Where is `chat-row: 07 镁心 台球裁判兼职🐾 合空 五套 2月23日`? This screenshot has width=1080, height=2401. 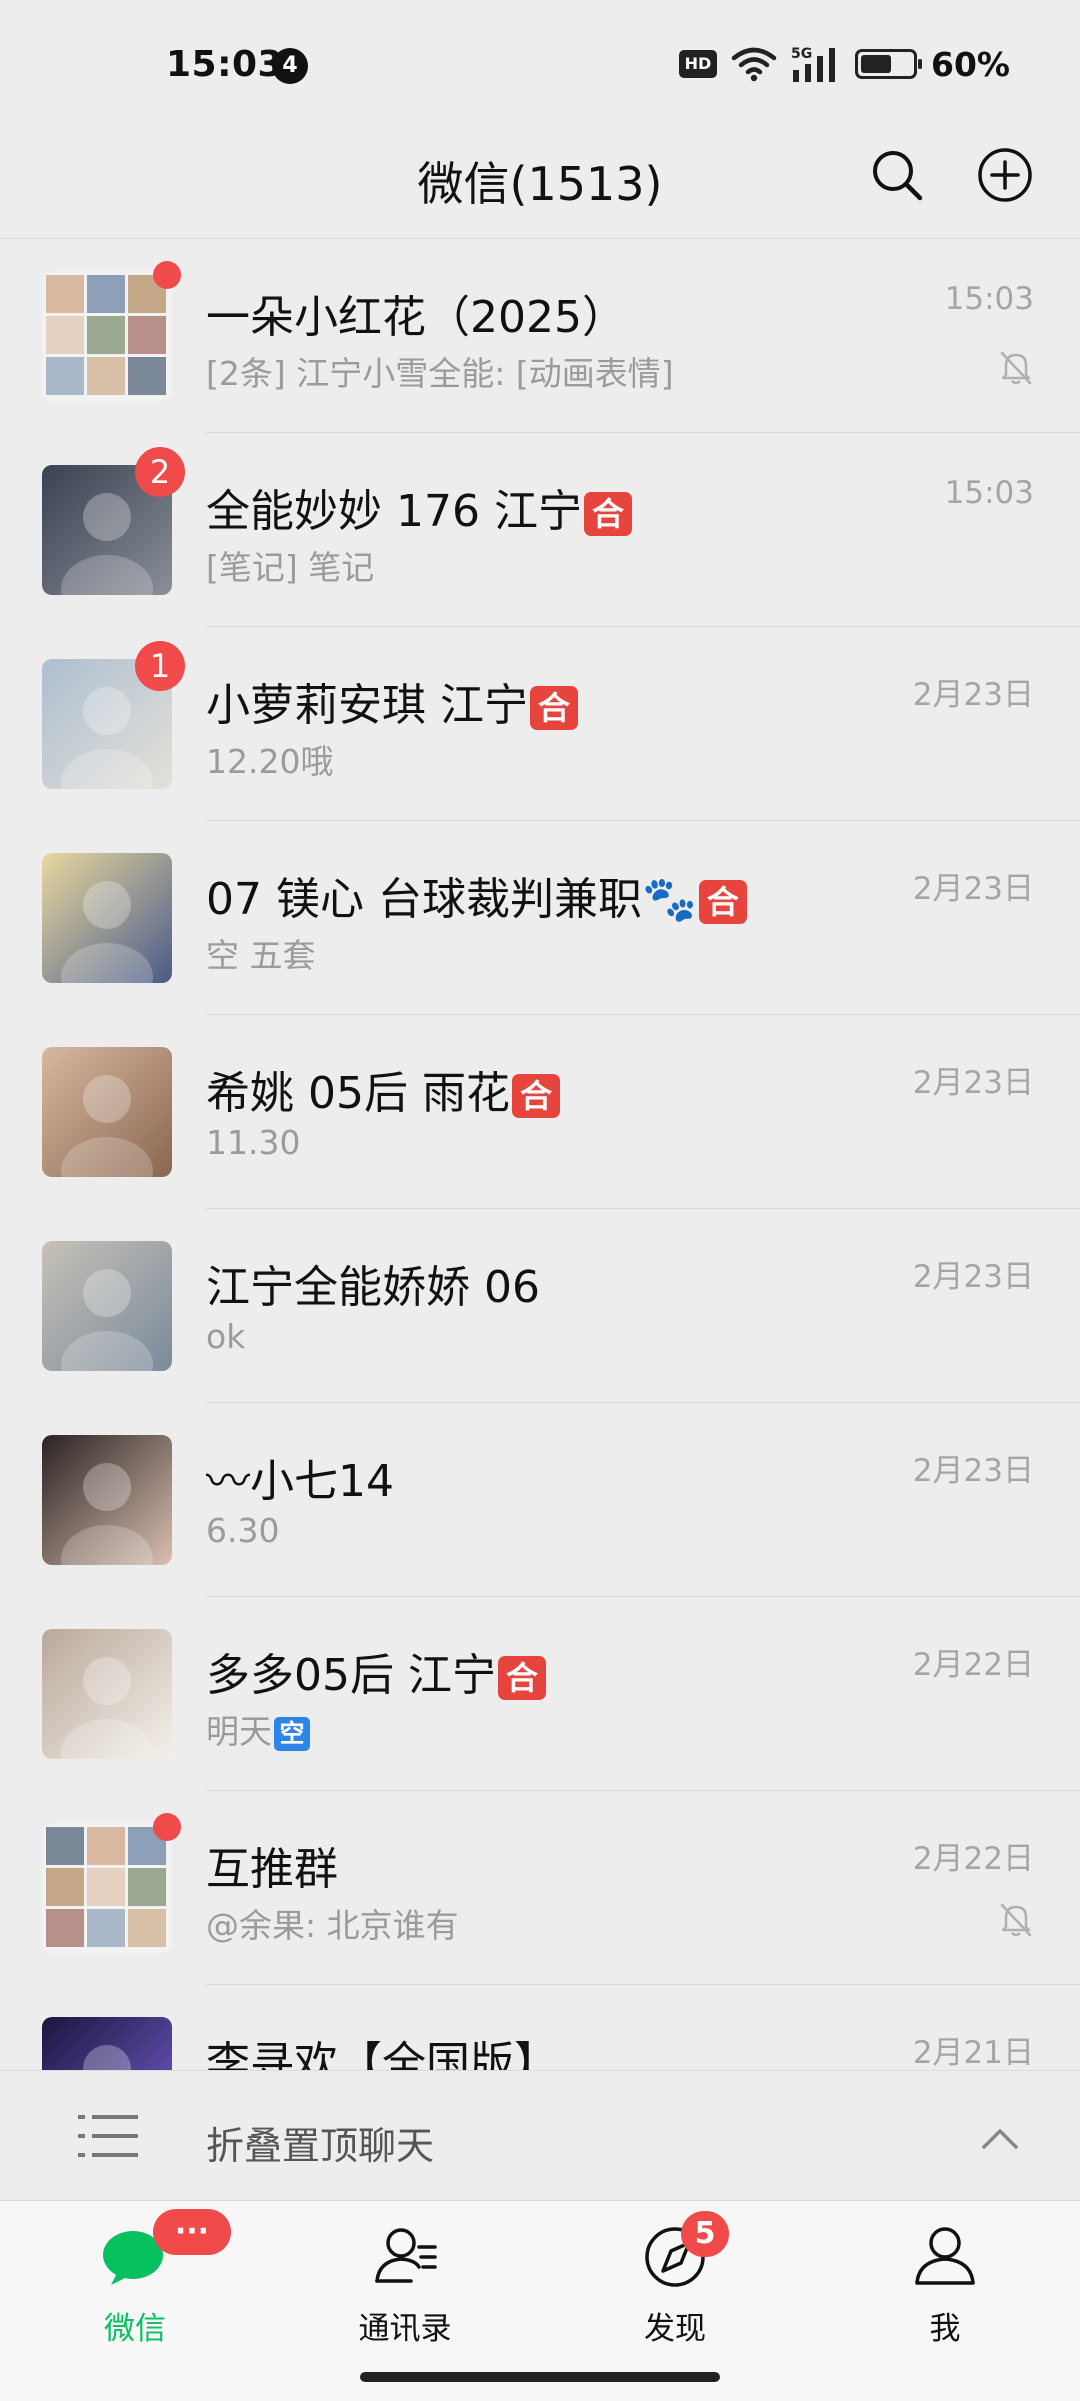 chat-row: 07 镁心 台球裁判兼职🐾 合空 五套 2月23日 is located at coordinates (540, 918).